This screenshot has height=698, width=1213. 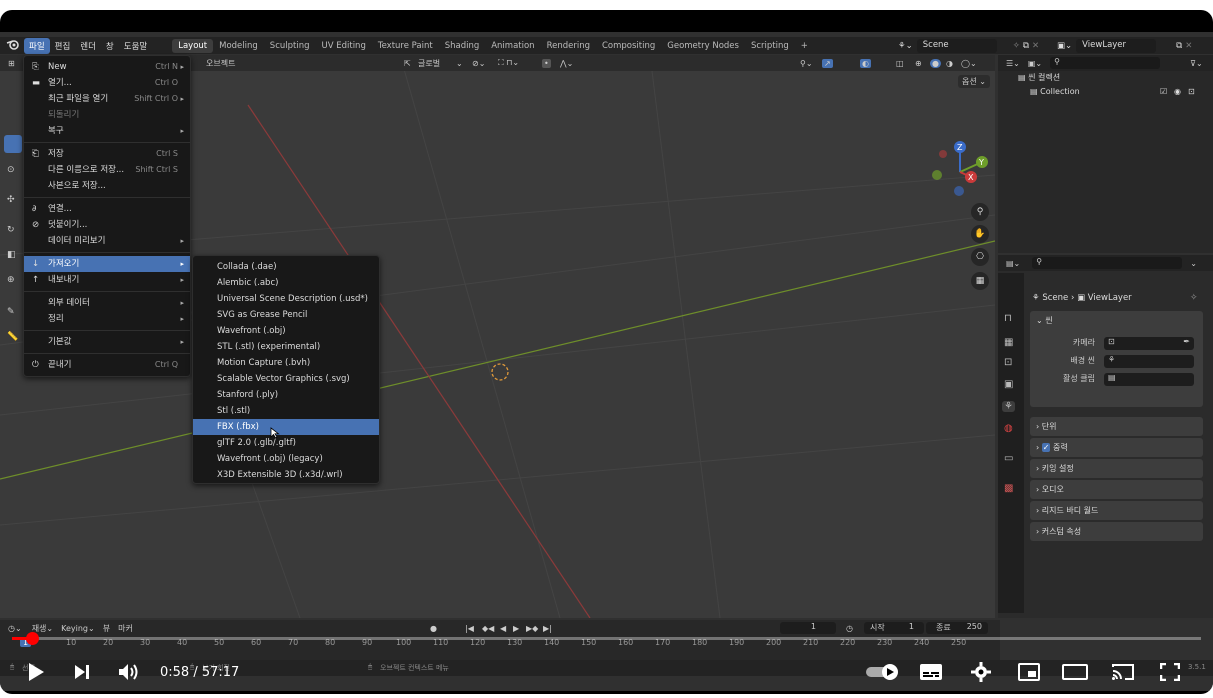 What do you see at coordinates (286, 443) in the screenshot?
I see `import-gltf: glTF 2.0 (.glb/.gltf)` at bounding box center [286, 443].